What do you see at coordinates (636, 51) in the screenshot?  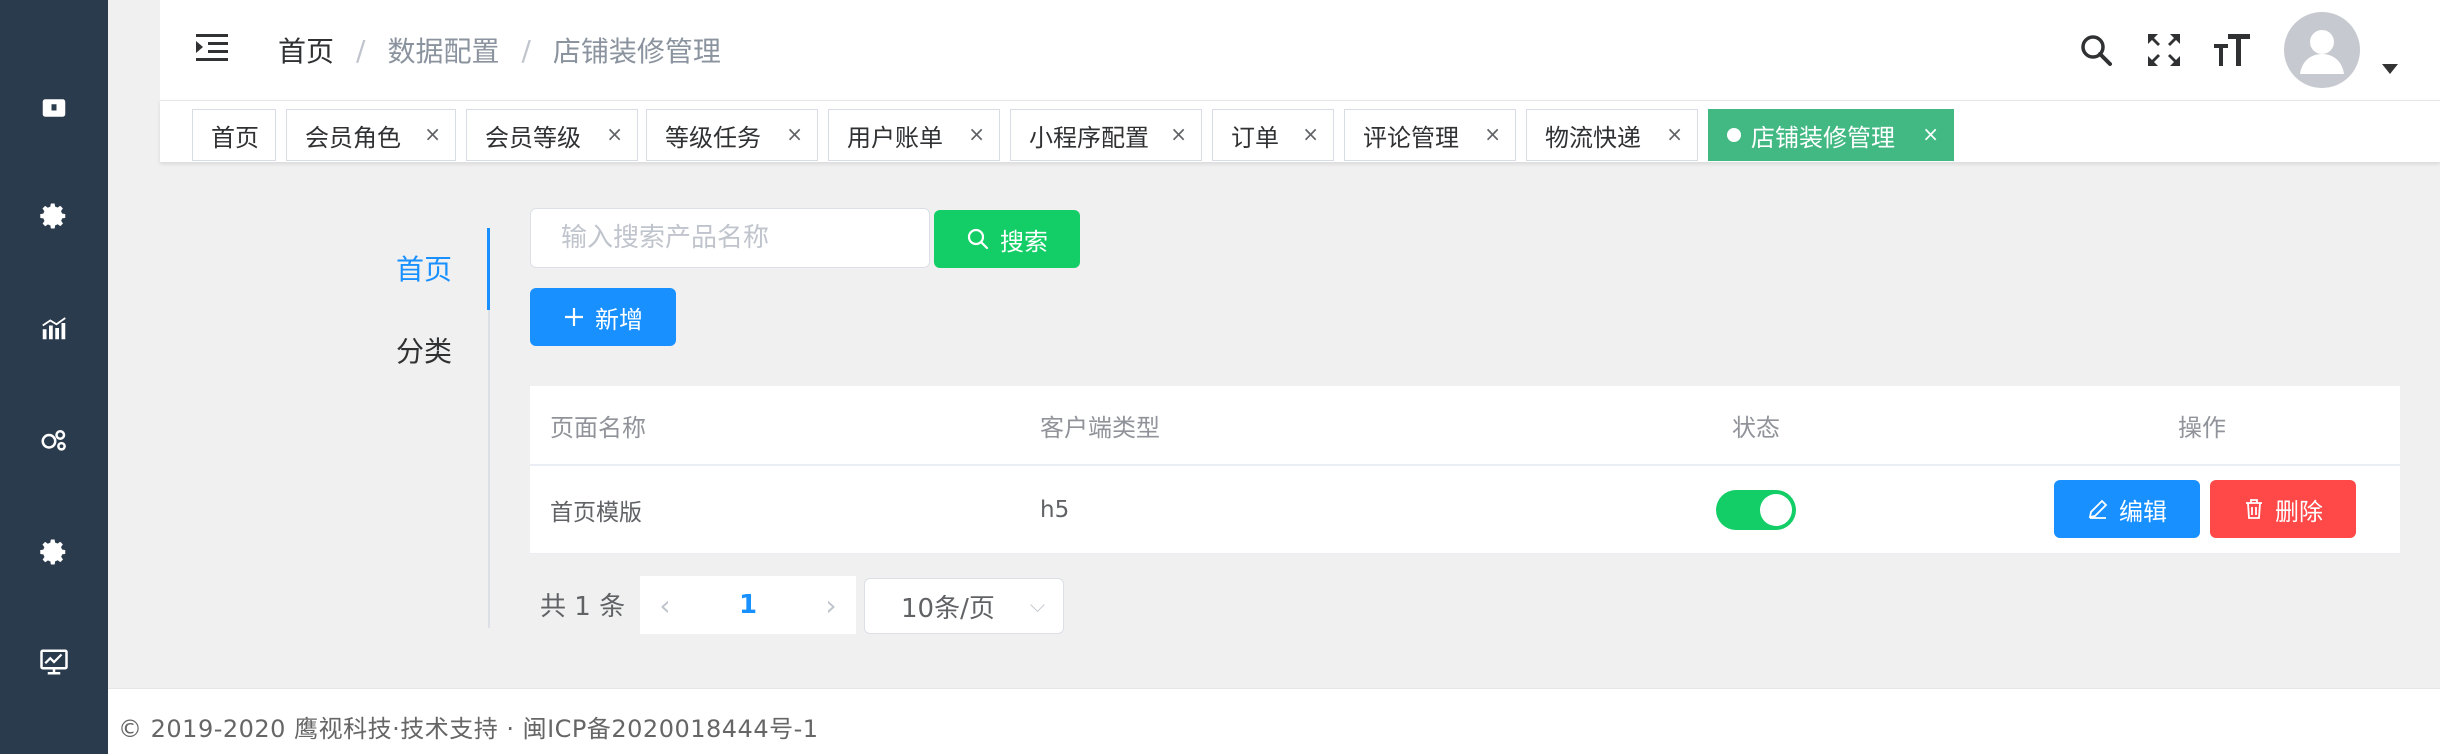 I see `breadcrumb-current: 店铺装修管理` at bounding box center [636, 51].